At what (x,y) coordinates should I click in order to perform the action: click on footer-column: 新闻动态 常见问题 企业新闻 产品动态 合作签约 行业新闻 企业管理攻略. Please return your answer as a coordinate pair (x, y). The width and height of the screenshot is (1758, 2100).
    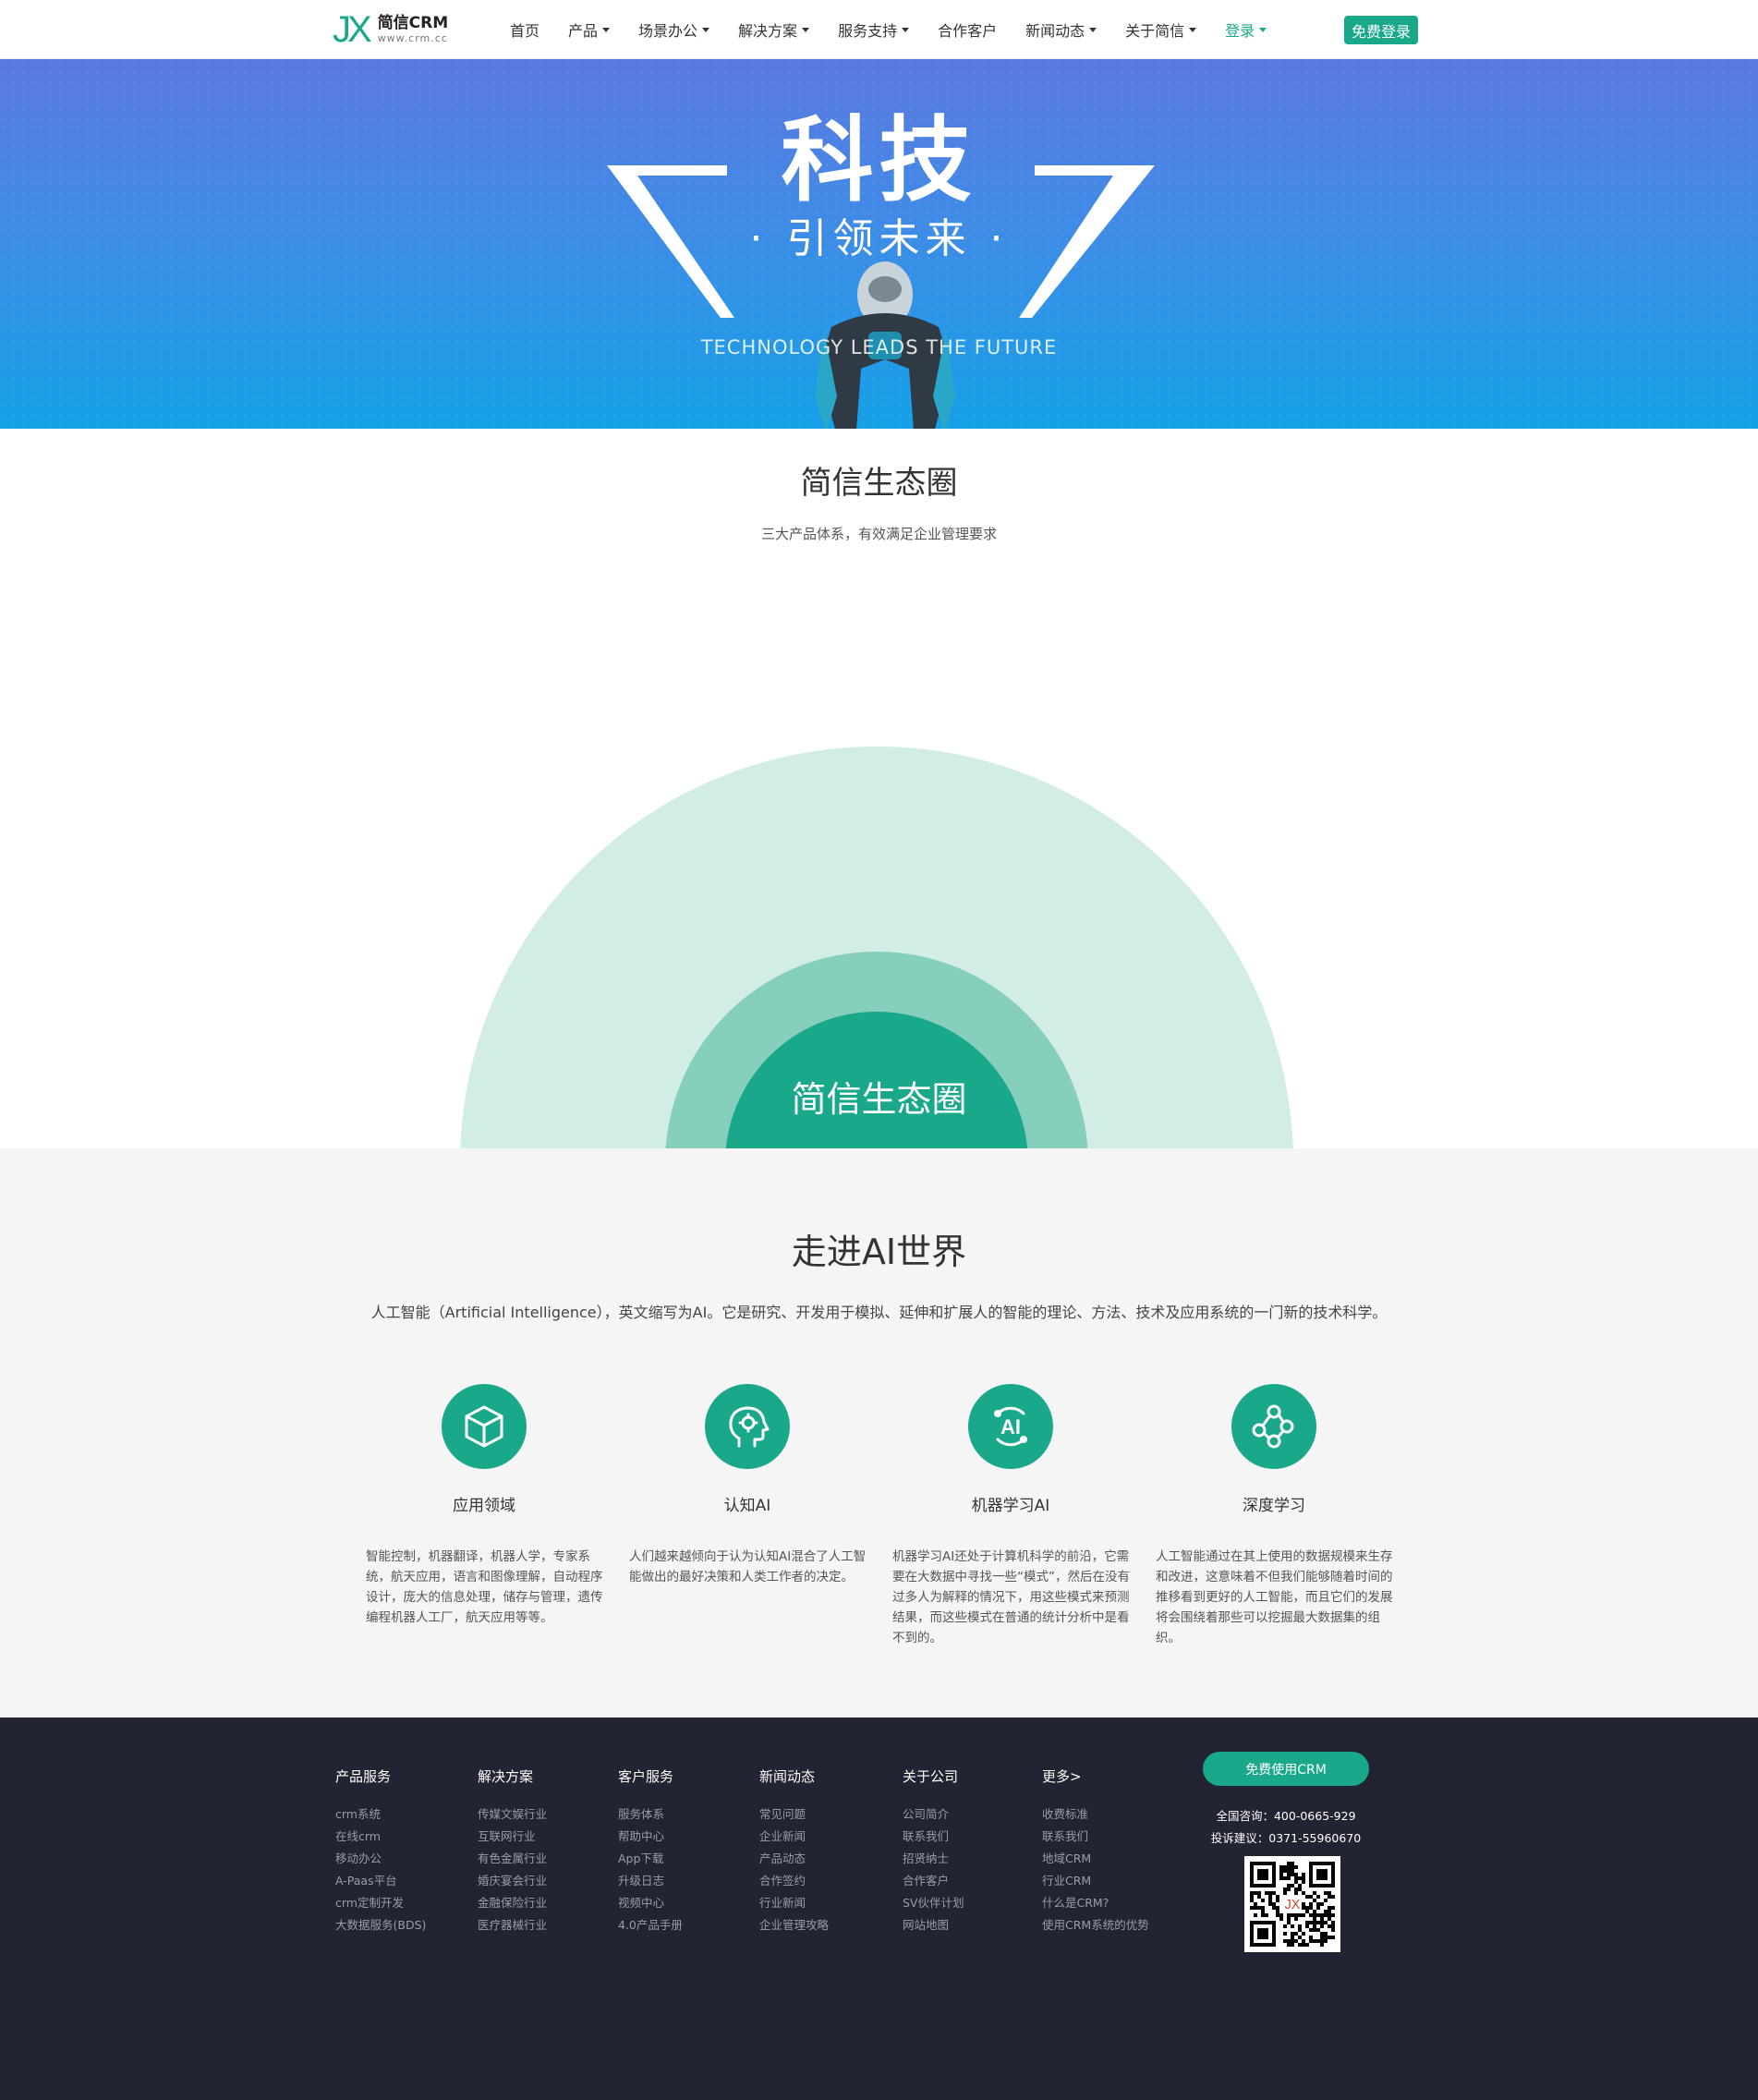
    Looking at the image, I should click on (794, 1851).